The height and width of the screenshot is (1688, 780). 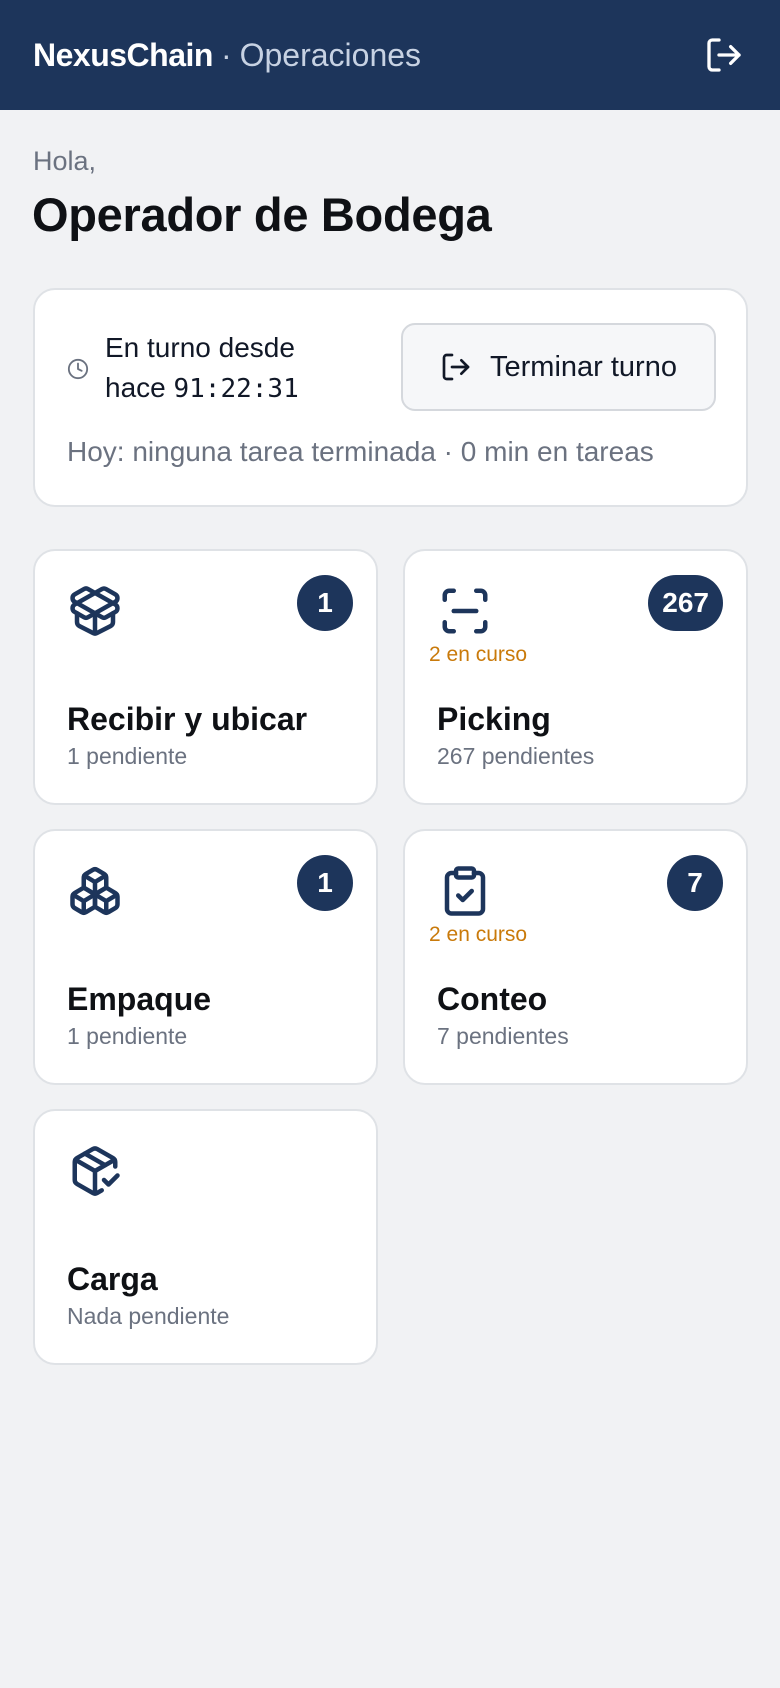 What do you see at coordinates (695, 883) in the screenshot?
I see `count-badge: 7` at bounding box center [695, 883].